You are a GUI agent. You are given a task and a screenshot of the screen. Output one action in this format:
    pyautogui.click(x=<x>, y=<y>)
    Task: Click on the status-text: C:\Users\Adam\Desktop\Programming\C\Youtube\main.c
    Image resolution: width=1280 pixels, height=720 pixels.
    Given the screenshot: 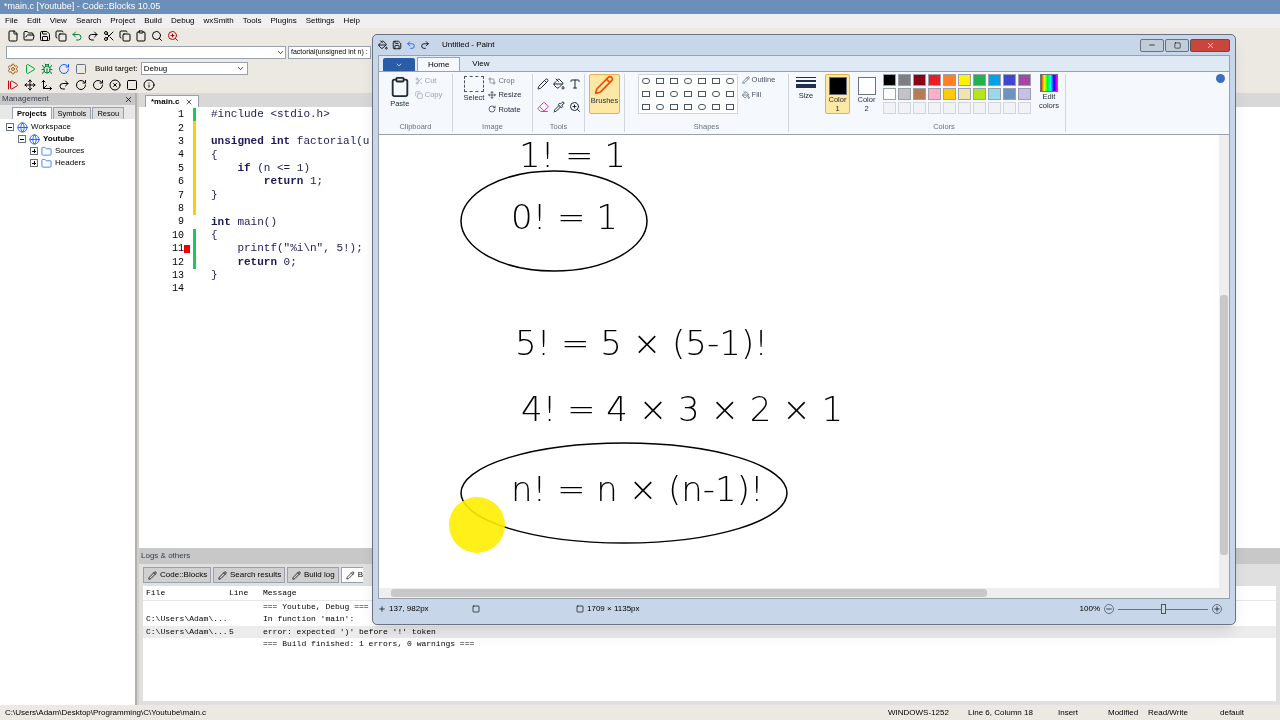 What is the action you would take?
    pyautogui.click(x=106, y=712)
    